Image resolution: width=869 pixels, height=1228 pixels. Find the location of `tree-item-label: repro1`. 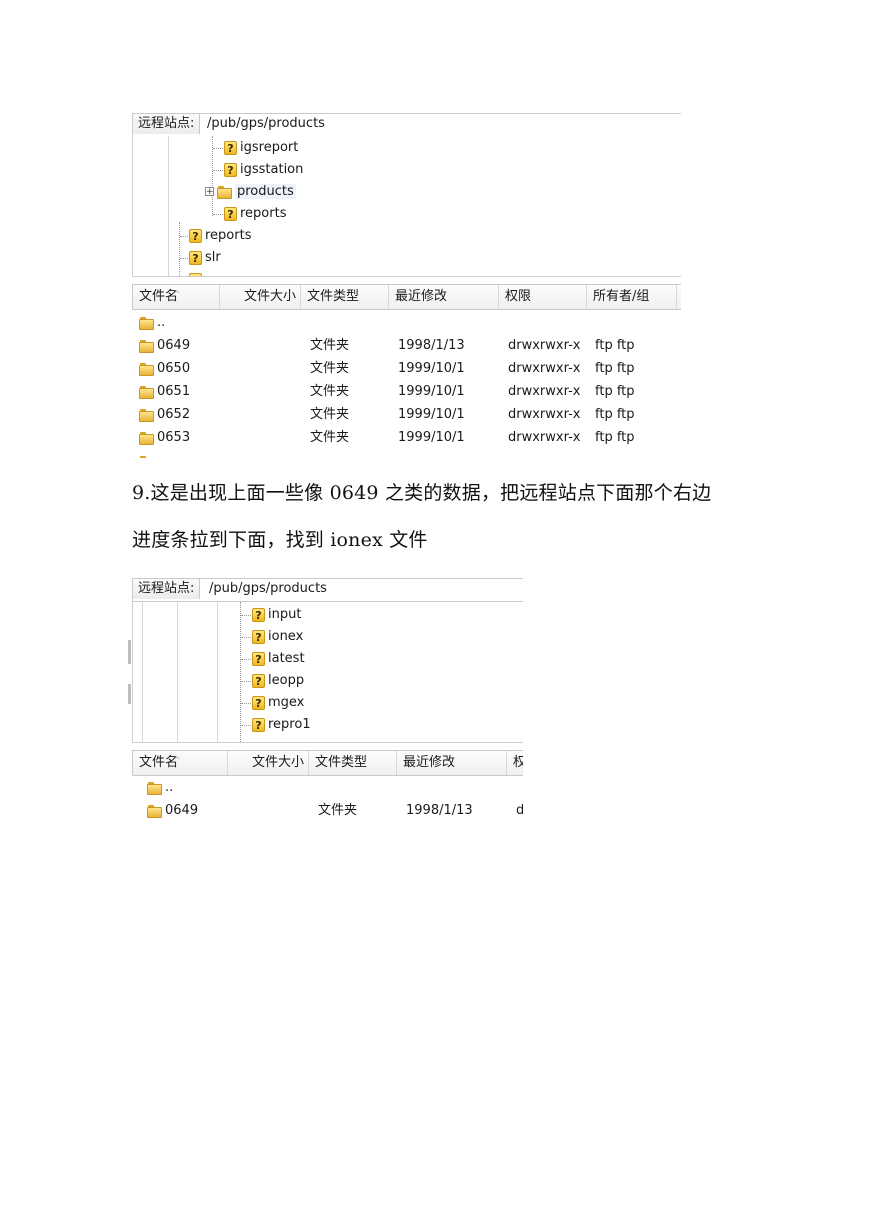

tree-item-label: repro1 is located at coordinates (289, 724).